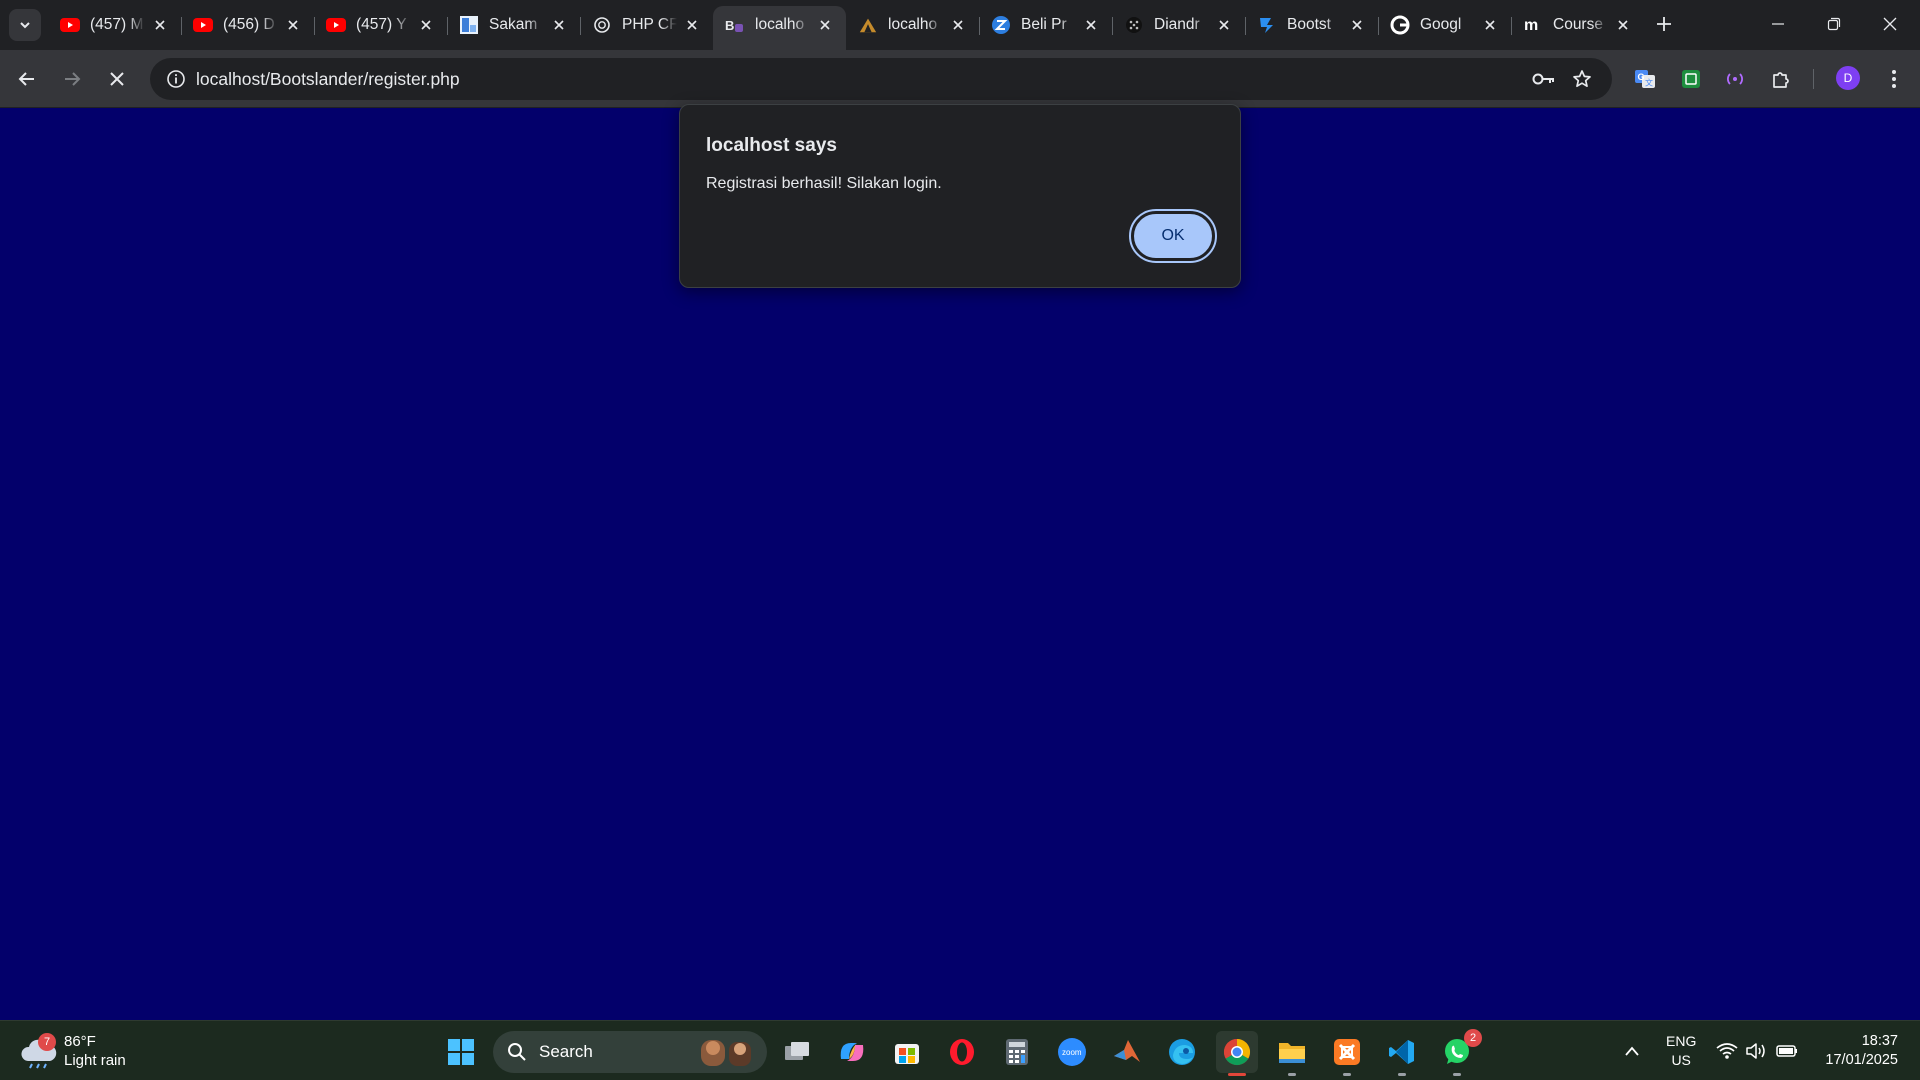  I want to click on xampp-icon, so click(1347, 1052).